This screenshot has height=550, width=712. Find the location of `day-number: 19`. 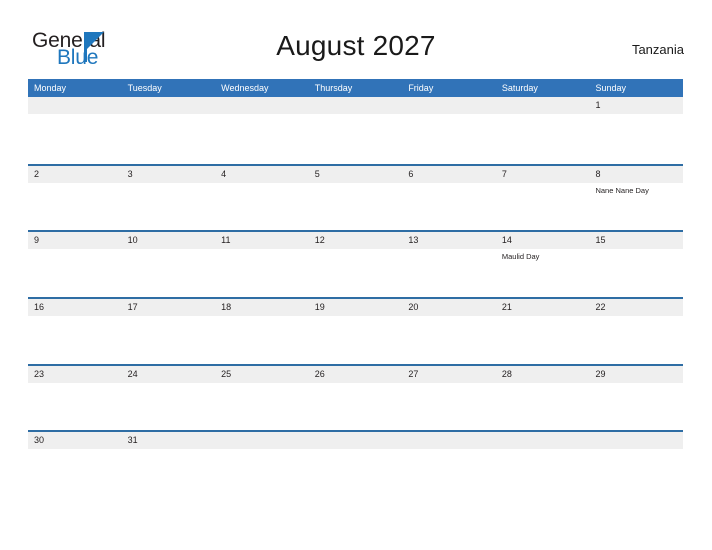

day-number: 19 is located at coordinates (319, 307).